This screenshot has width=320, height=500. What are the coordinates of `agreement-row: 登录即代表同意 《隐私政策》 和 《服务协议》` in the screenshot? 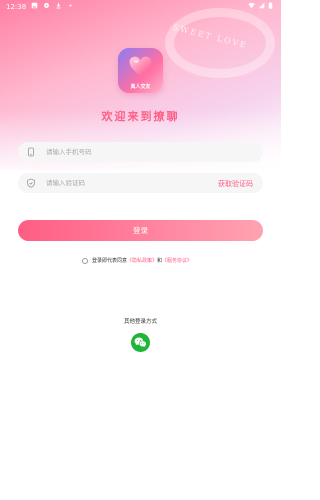 It's located at (137, 260).